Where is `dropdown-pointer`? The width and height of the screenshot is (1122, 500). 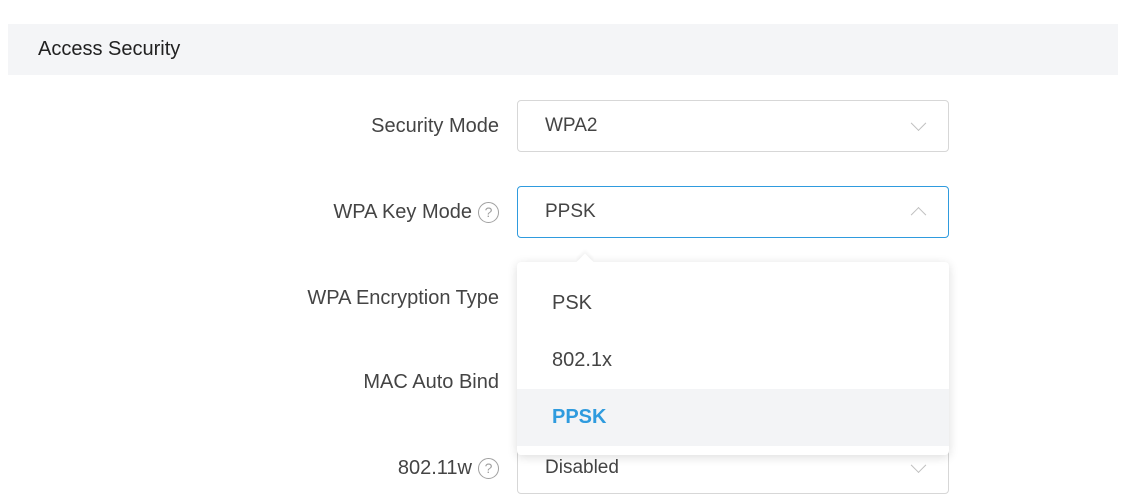 dropdown-pointer is located at coordinates (585, 262).